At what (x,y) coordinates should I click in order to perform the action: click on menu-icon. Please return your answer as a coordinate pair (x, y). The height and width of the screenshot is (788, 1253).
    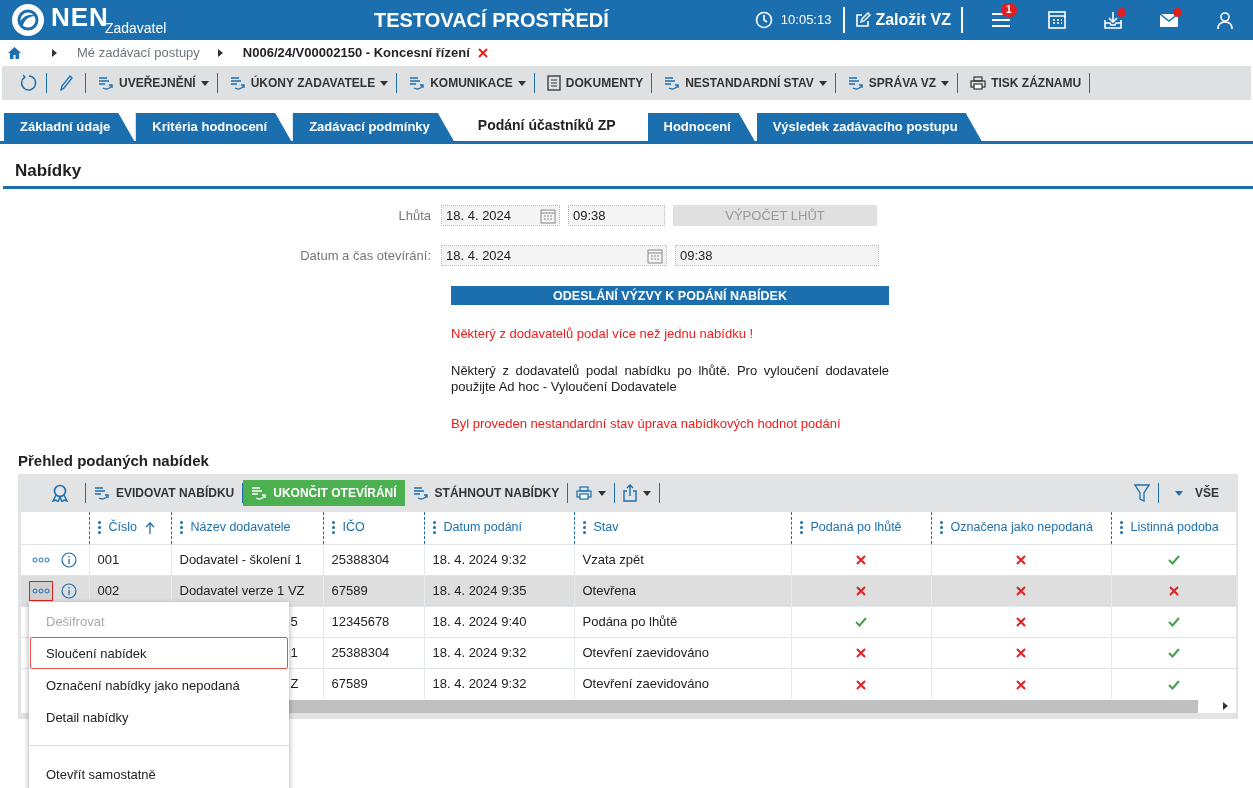
    Looking at the image, I should click on (1001, 20).